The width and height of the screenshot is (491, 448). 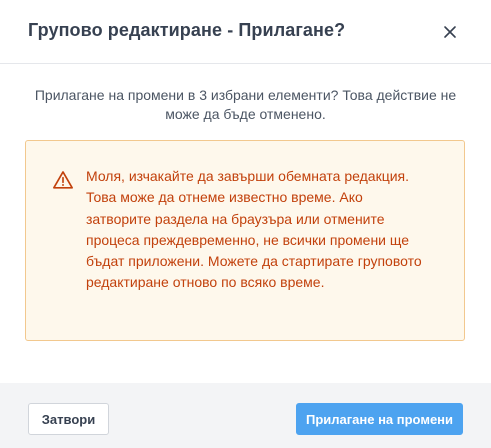 I want to click on apply-changes-button: Прилагане на промени, so click(x=379, y=419).